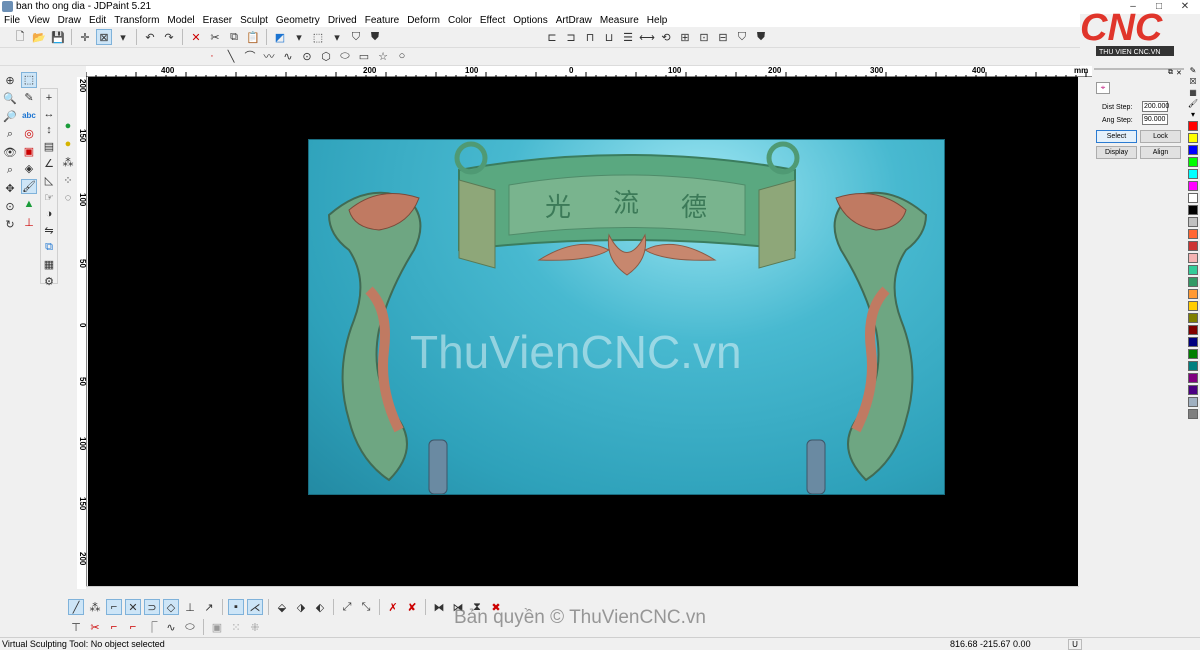 Image resolution: width=1200 pixels, height=650 pixels. I want to click on scale-icon: ⊡, so click(704, 37).